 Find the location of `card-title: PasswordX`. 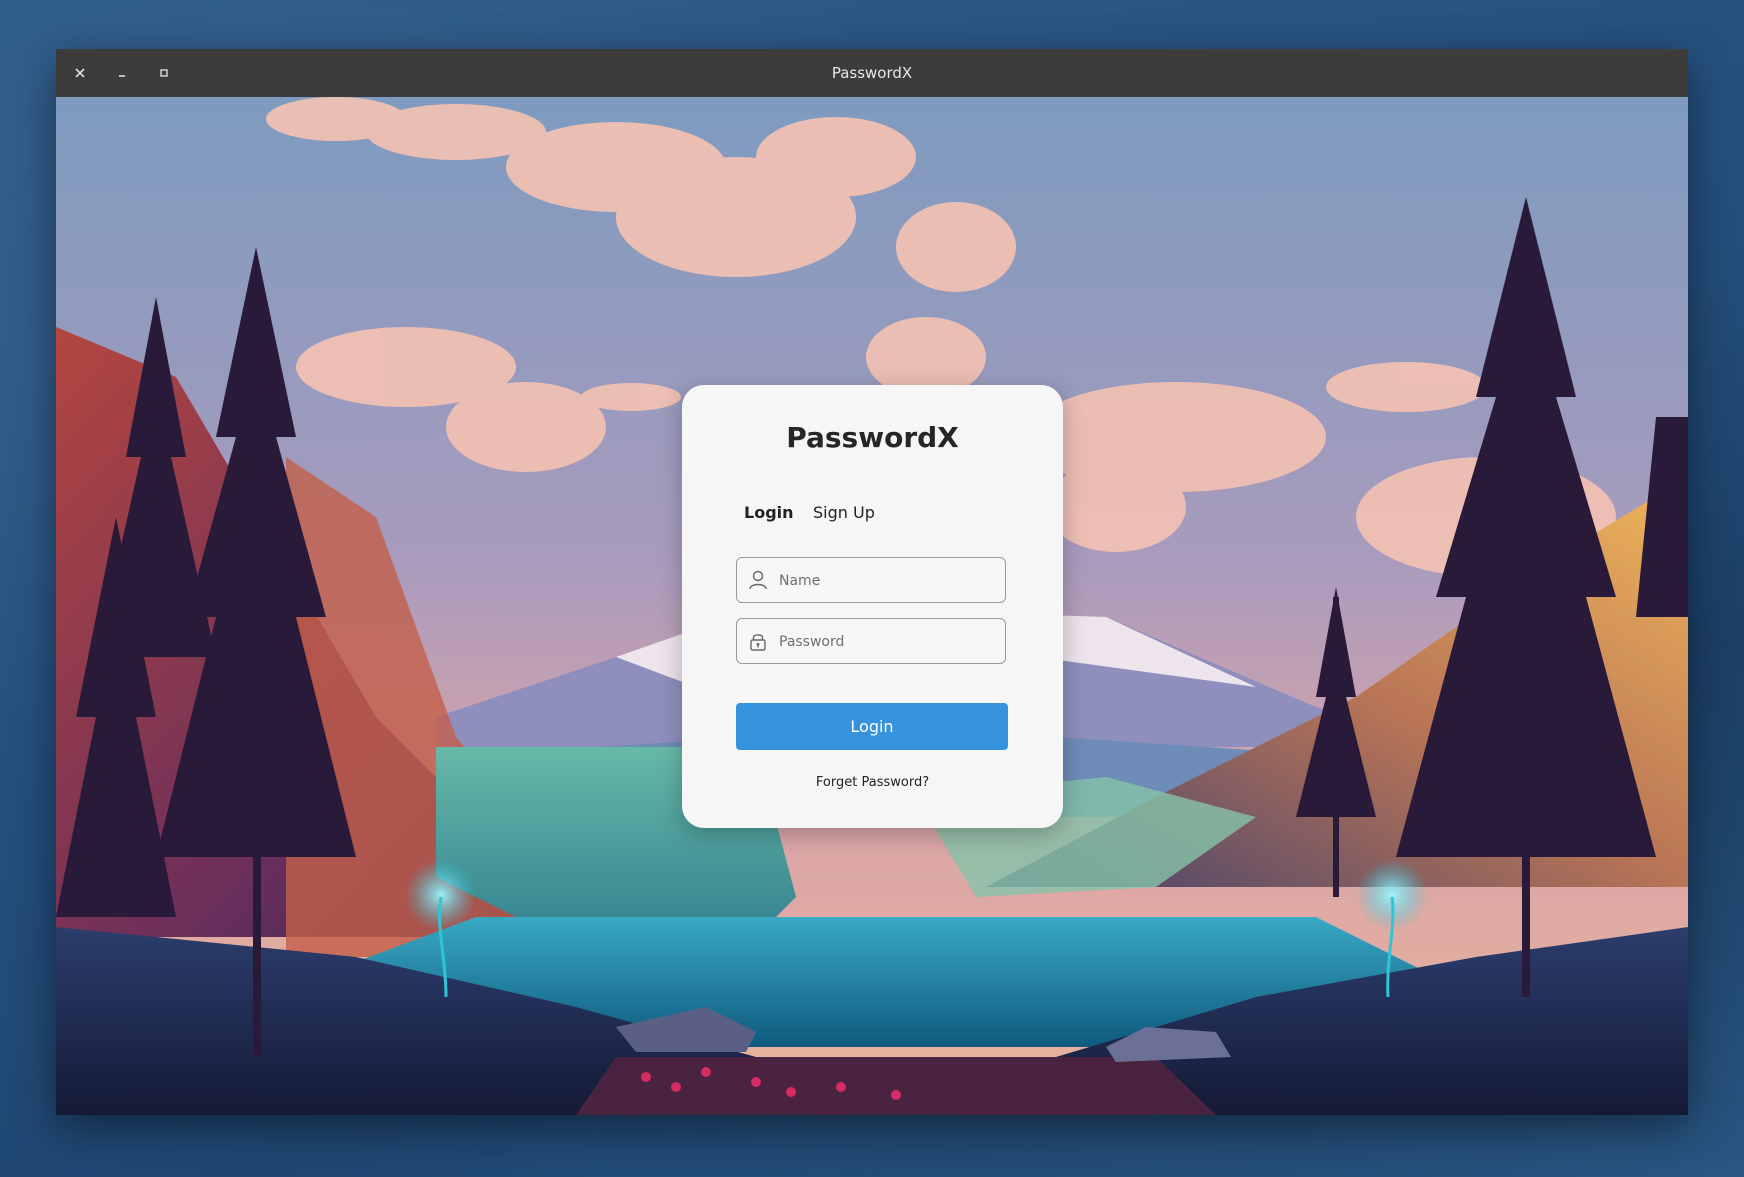

card-title: PasswordX is located at coordinates (872, 437).